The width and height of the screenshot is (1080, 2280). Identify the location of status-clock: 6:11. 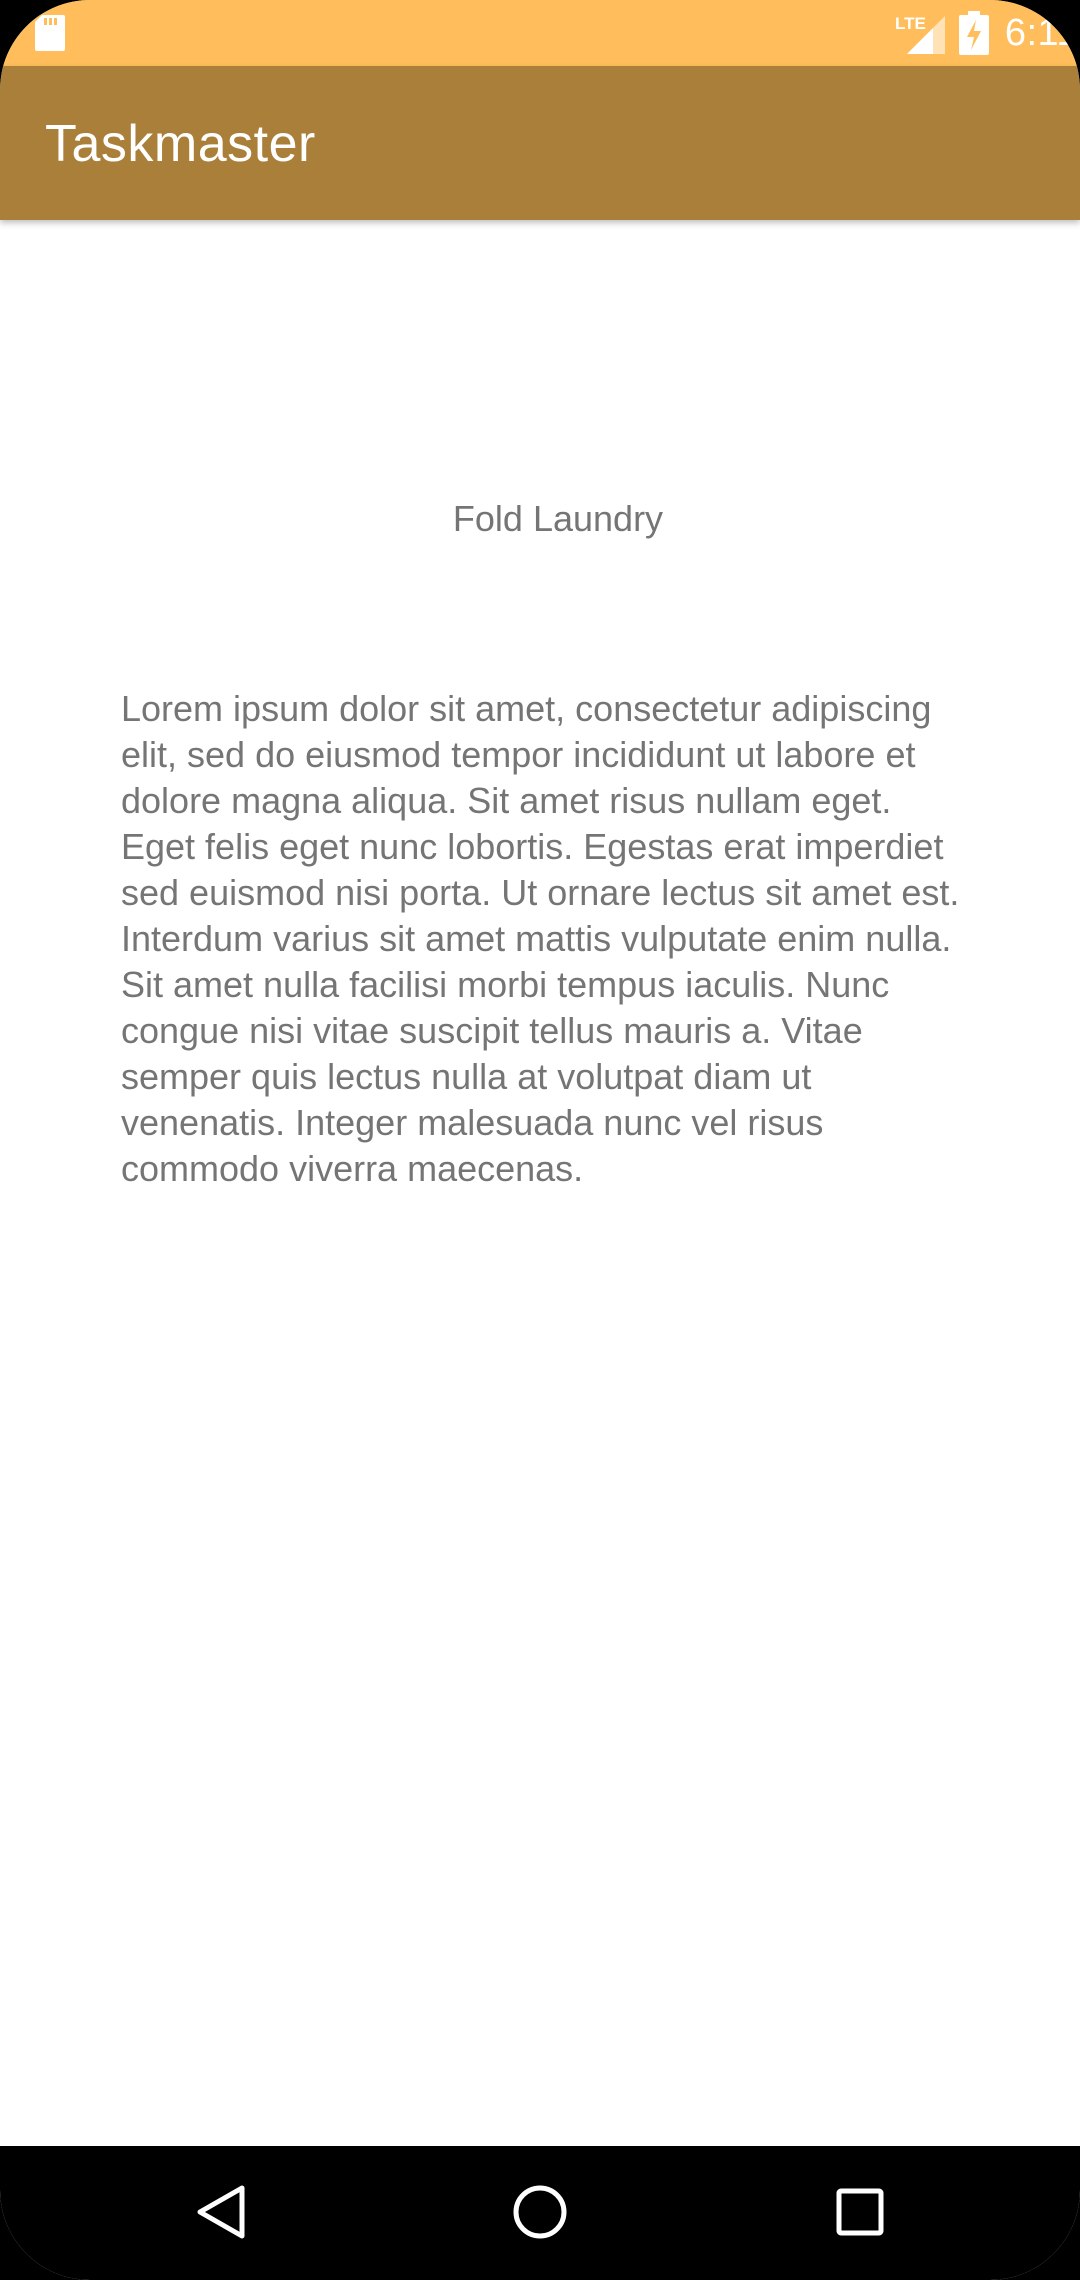
(1041, 32).